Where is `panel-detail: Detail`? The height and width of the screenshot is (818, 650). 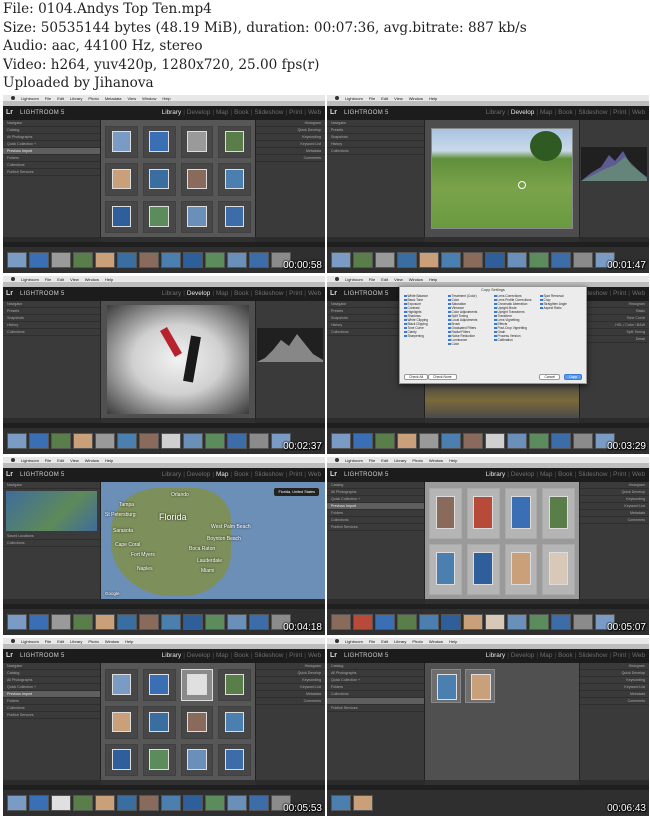 panel-detail: Detail is located at coordinates (614, 339).